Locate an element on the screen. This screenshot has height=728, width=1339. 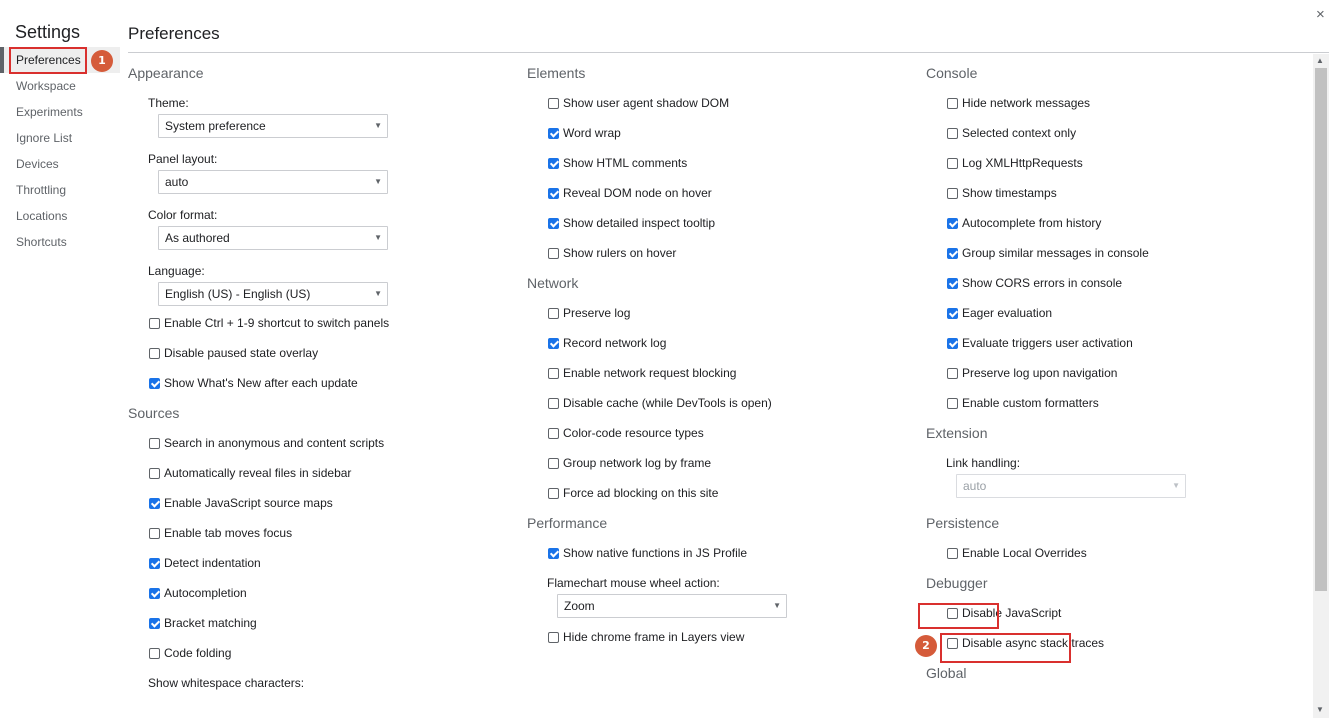
checkbox-label-wrapper: Disable cache (while DevTools is open) is located at coordinates (660, 403).